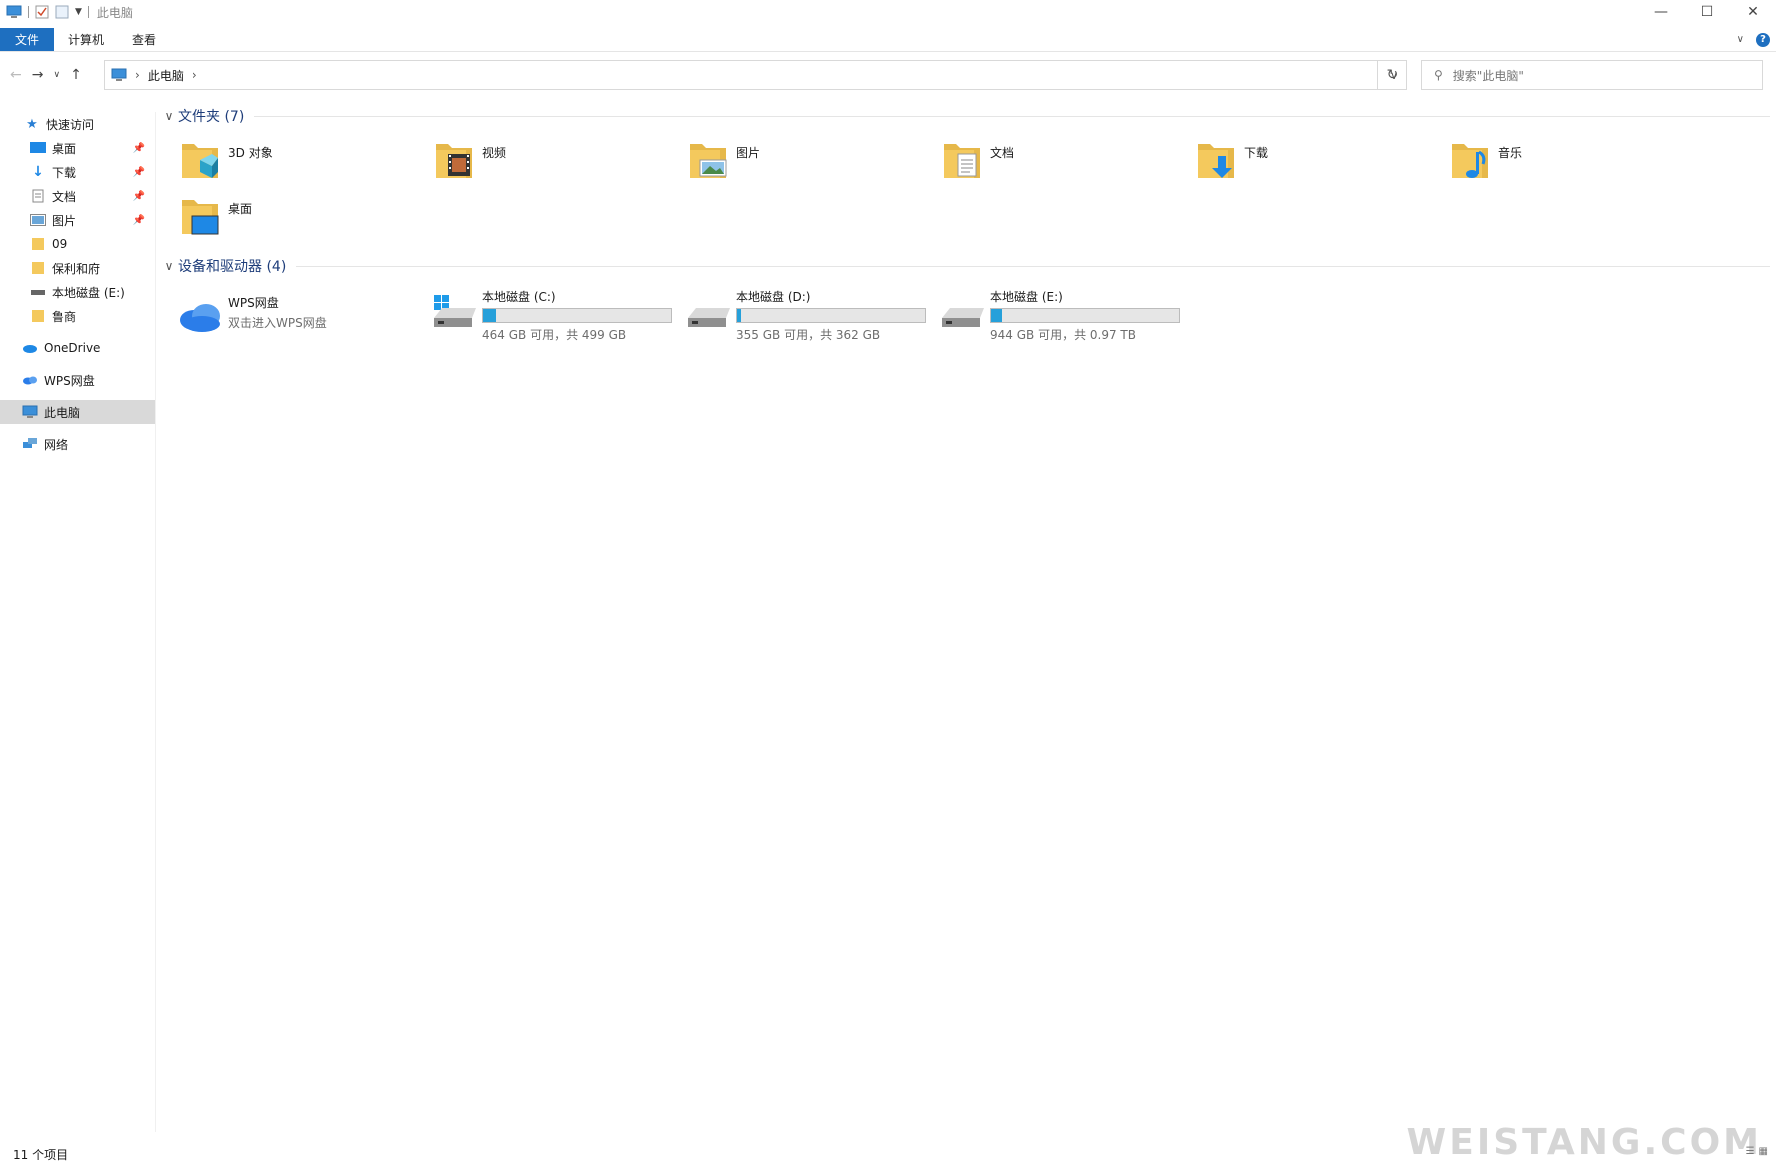  I want to click on large-icons-view-icon: ▦, so click(1763, 1151).